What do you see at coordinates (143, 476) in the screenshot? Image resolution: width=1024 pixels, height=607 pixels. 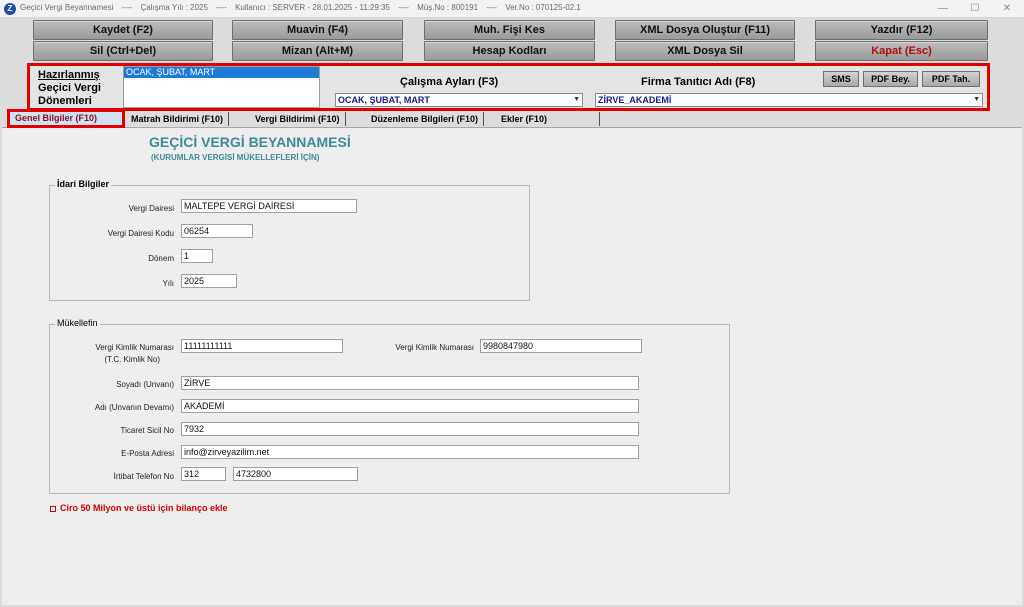 I see `telefon-label: İrtibat Telefon No` at bounding box center [143, 476].